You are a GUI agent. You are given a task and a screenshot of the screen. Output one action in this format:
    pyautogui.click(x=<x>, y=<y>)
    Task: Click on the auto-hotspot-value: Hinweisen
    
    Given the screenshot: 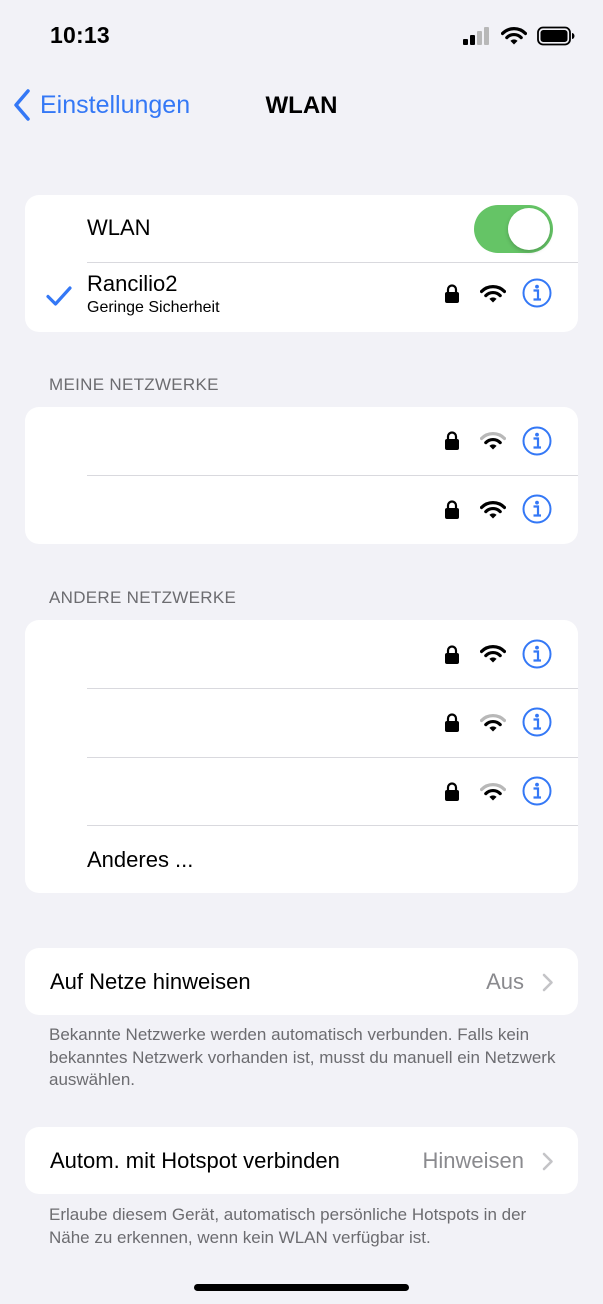 What is the action you would take?
    pyautogui.click(x=473, y=1160)
    